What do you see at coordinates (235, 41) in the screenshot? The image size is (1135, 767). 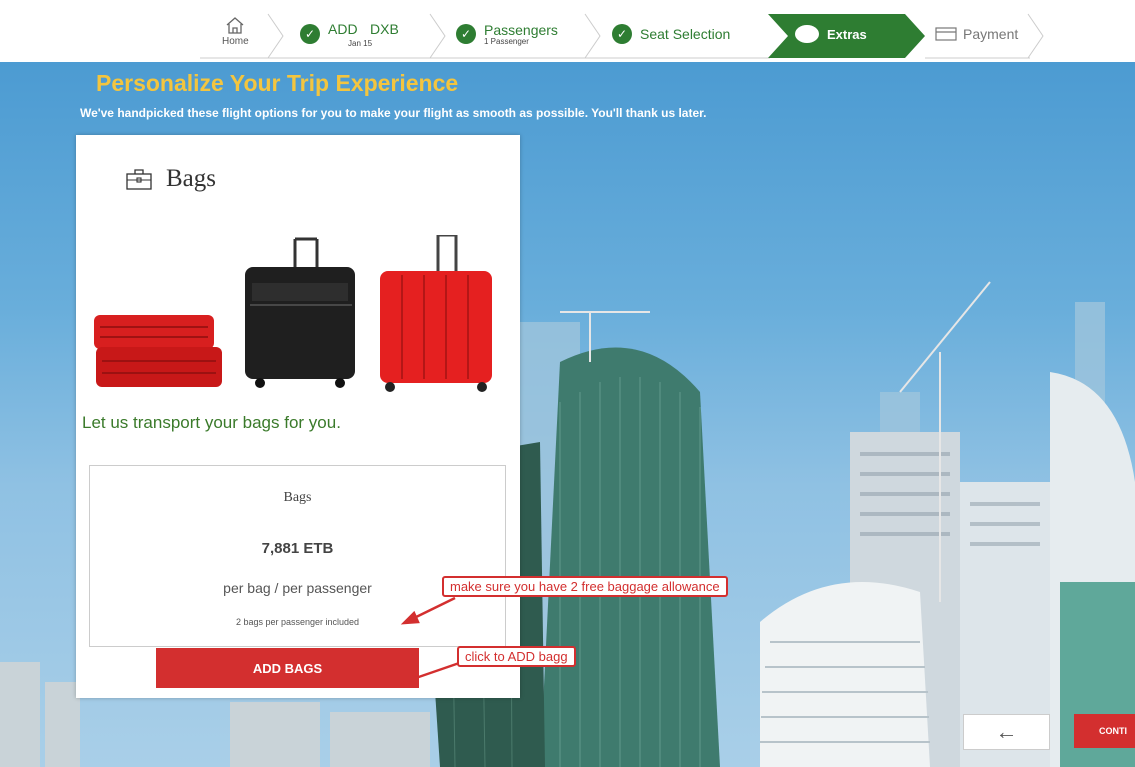 I see `step-home-label: Home` at bounding box center [235, 41].